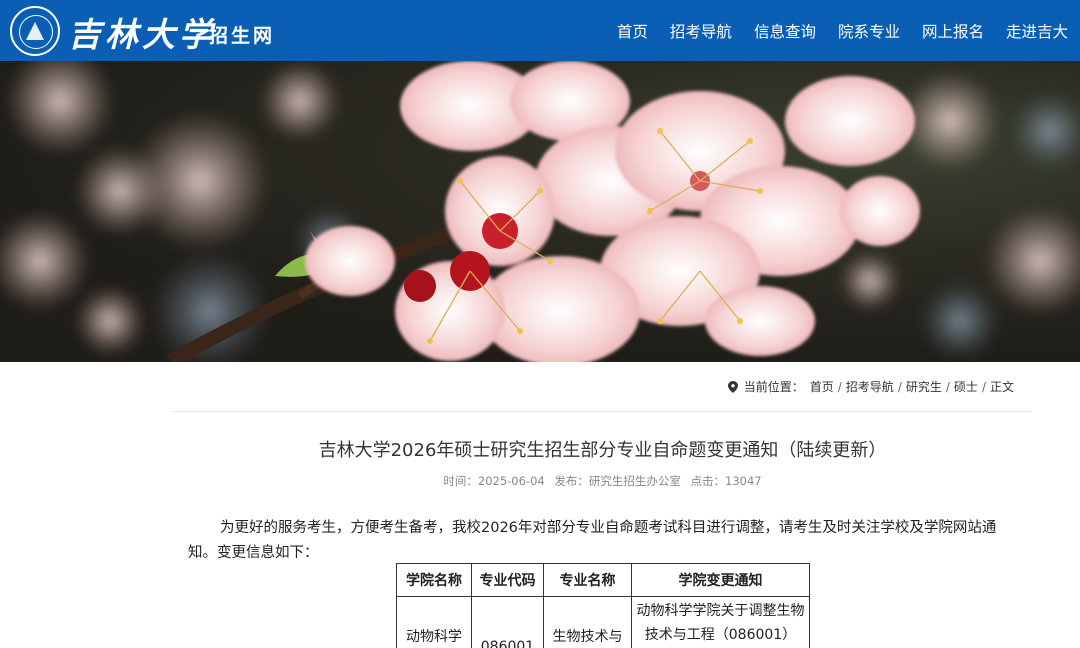  I want to click on table-cell-notice-link: 动物科学学院关于调整生物技术与工程（086001）, so click(720, 622).